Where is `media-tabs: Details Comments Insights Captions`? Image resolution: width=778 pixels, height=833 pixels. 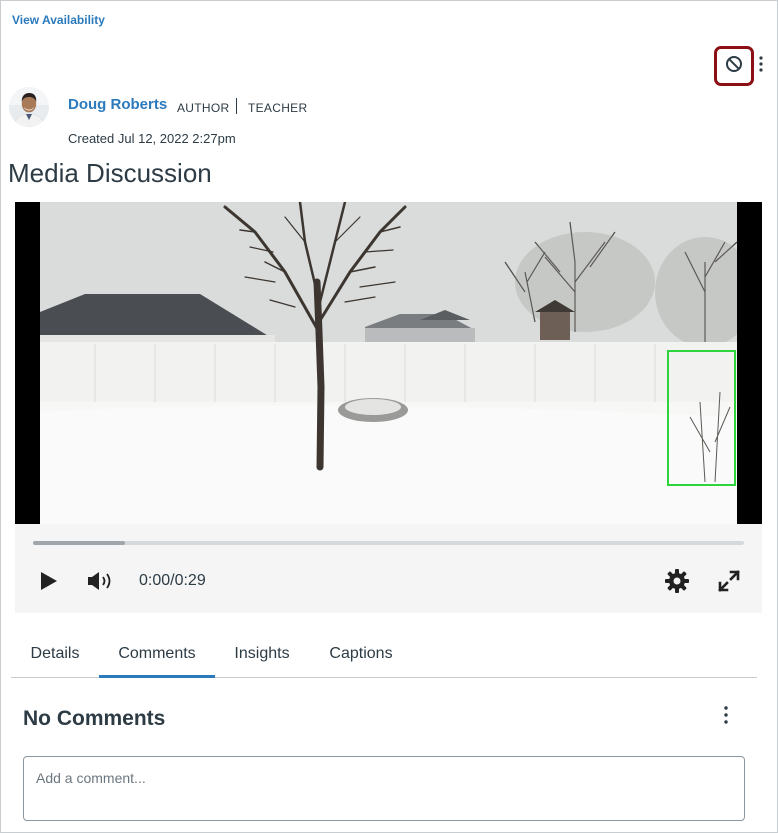
media-tabs: Details Comments Insights Captions is located at coordinates (384, 656).